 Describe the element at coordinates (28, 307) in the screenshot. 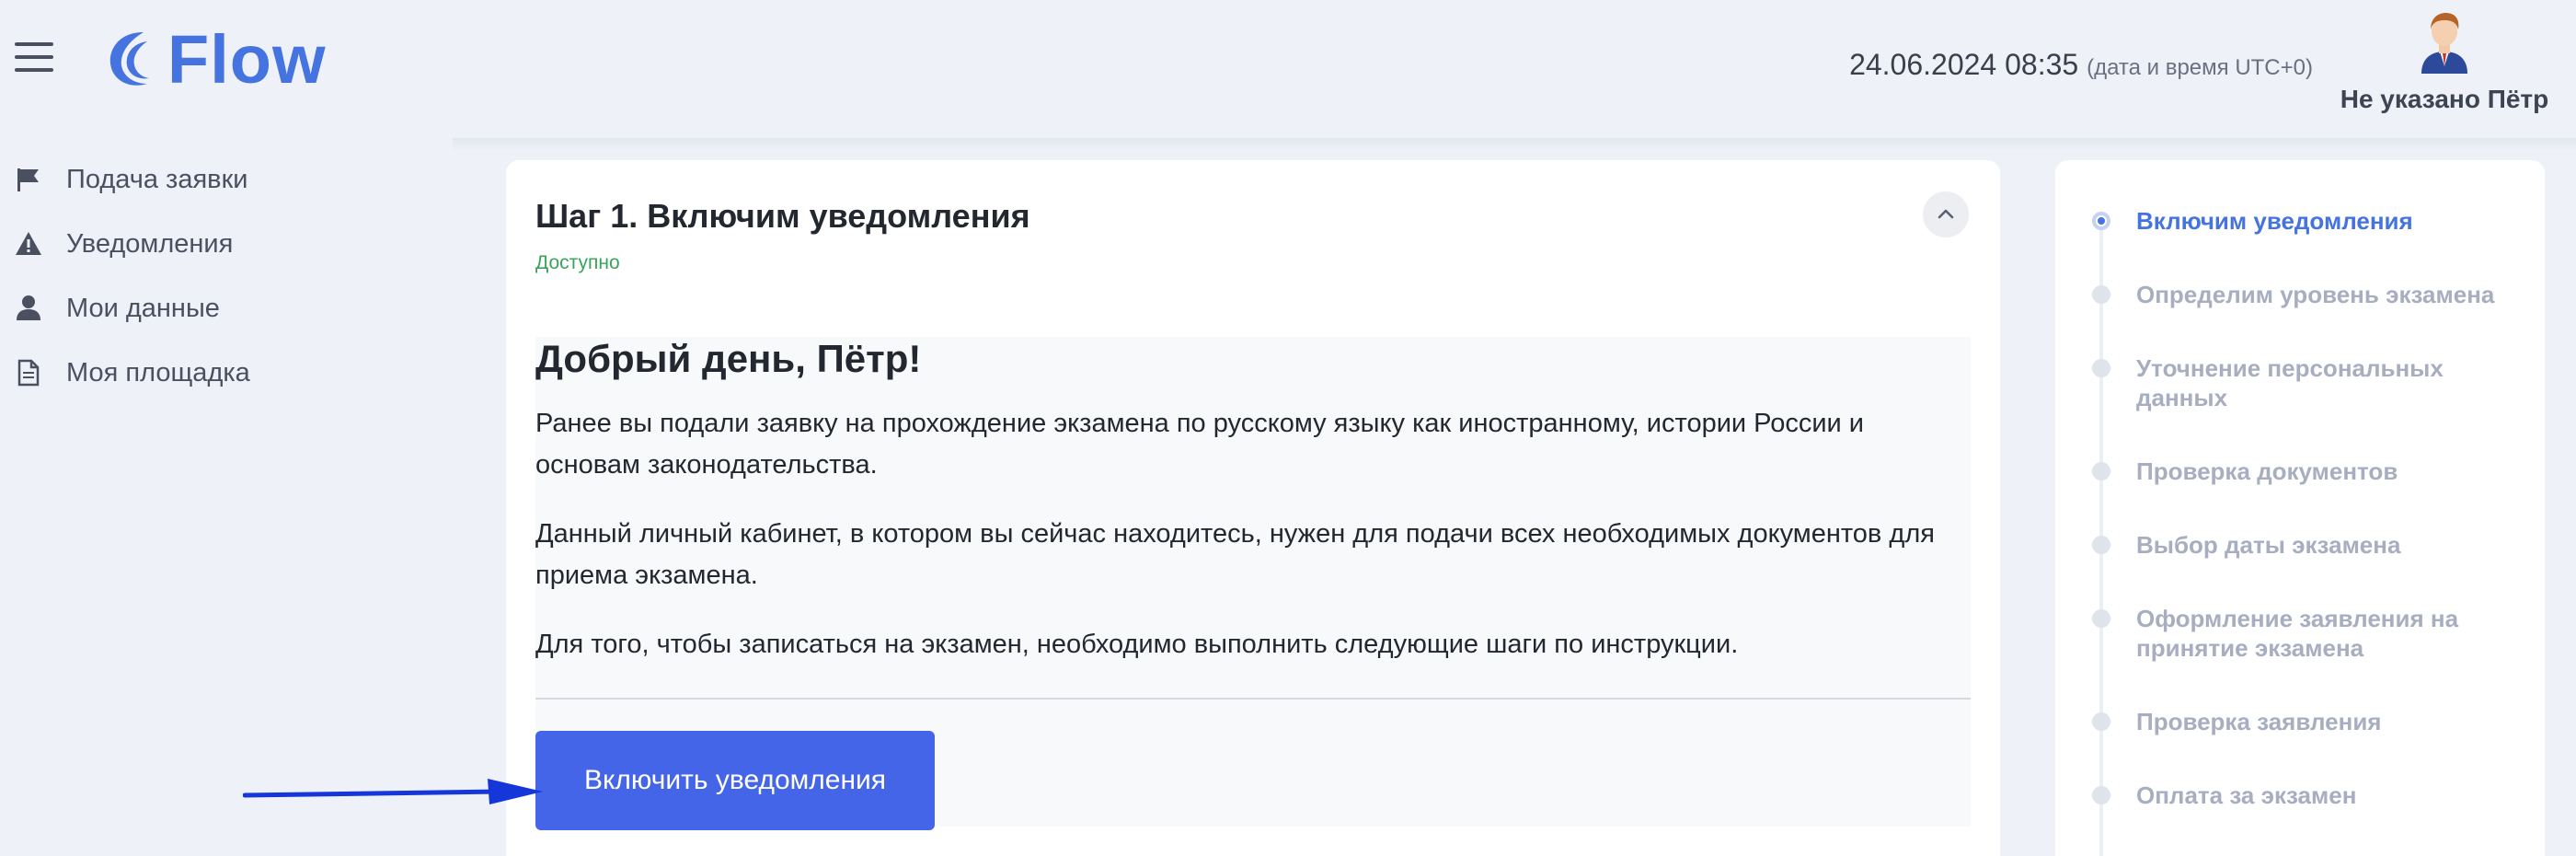

I see `user-icon` at that location.